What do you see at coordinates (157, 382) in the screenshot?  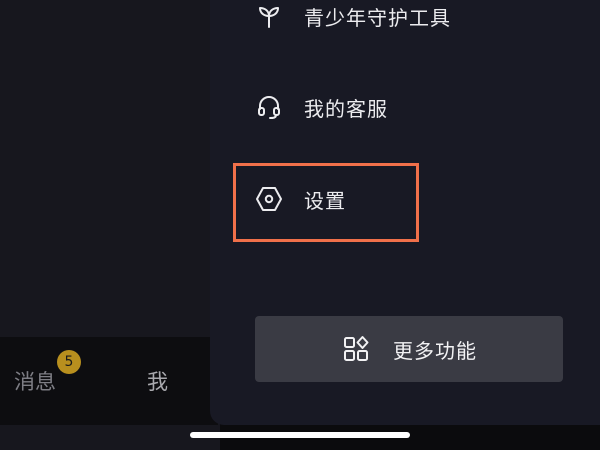 I see `tab-me: 我` at bounding box center [157, 382].